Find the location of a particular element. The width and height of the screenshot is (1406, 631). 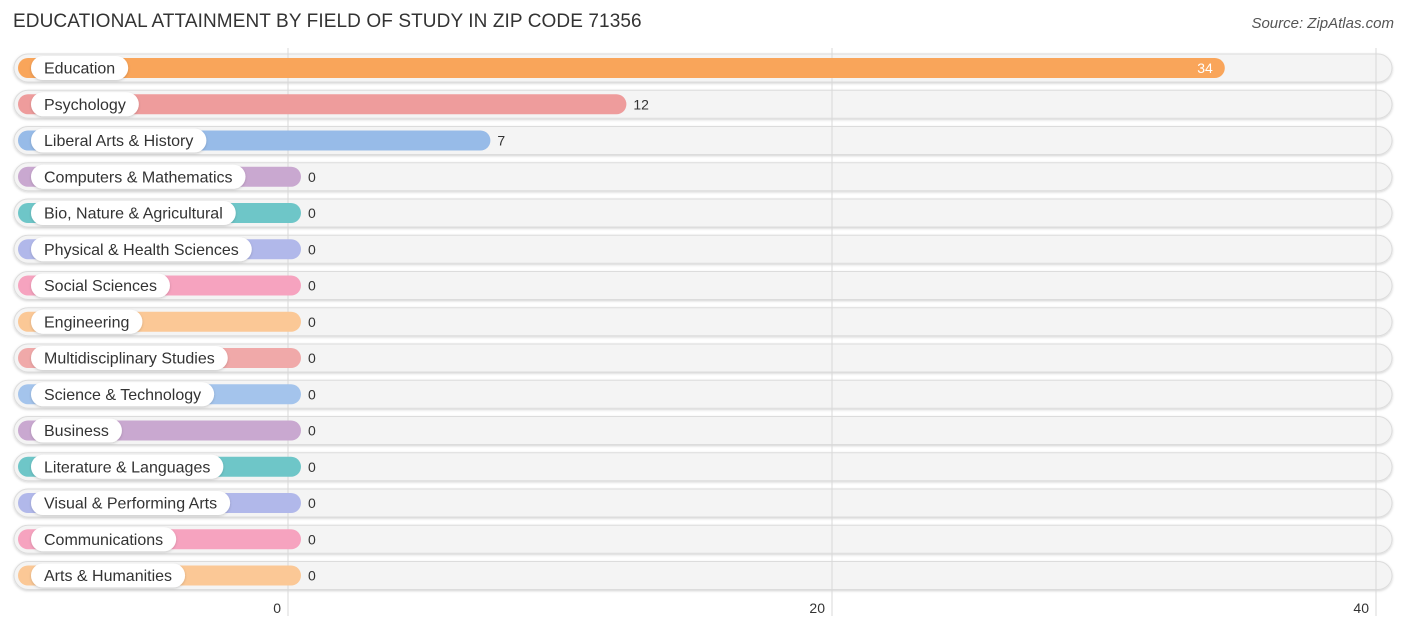

category-label: Multidisciplinary Studies is located at coordinates (129, 359).